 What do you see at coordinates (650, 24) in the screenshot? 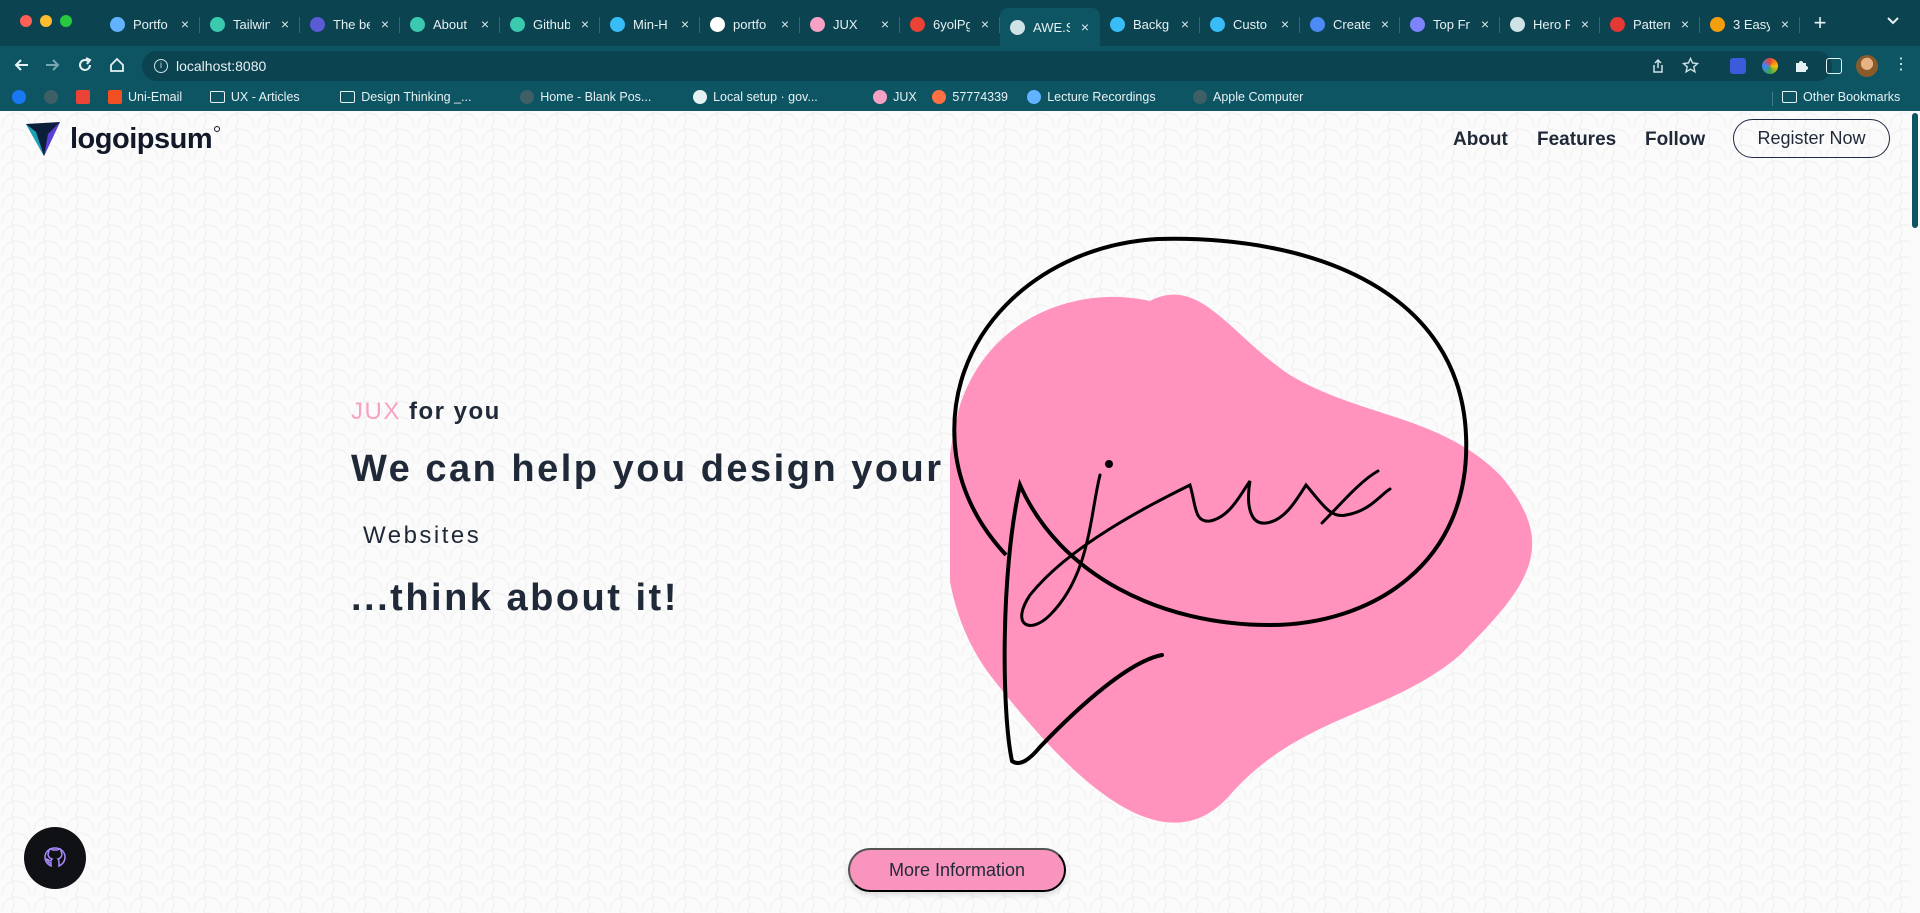
I see `browser-tab: Min-H ×` at bounding box center [650, 24].